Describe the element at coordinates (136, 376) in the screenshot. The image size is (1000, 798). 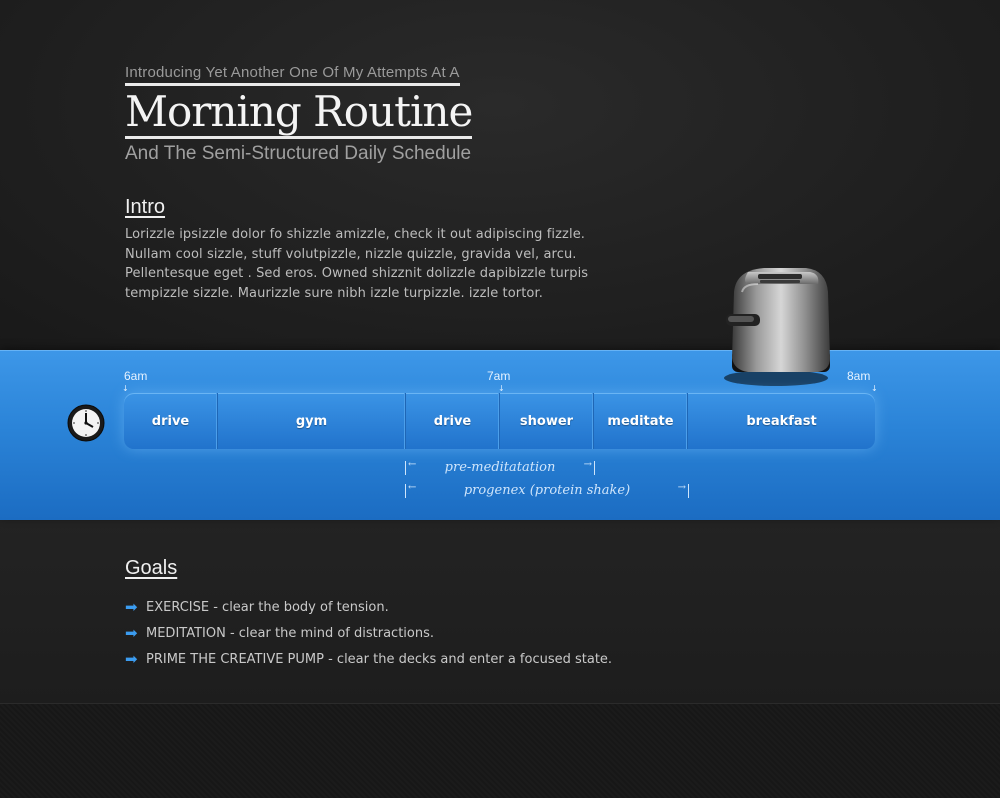
I see `time-label-6am: 6am` at that location.